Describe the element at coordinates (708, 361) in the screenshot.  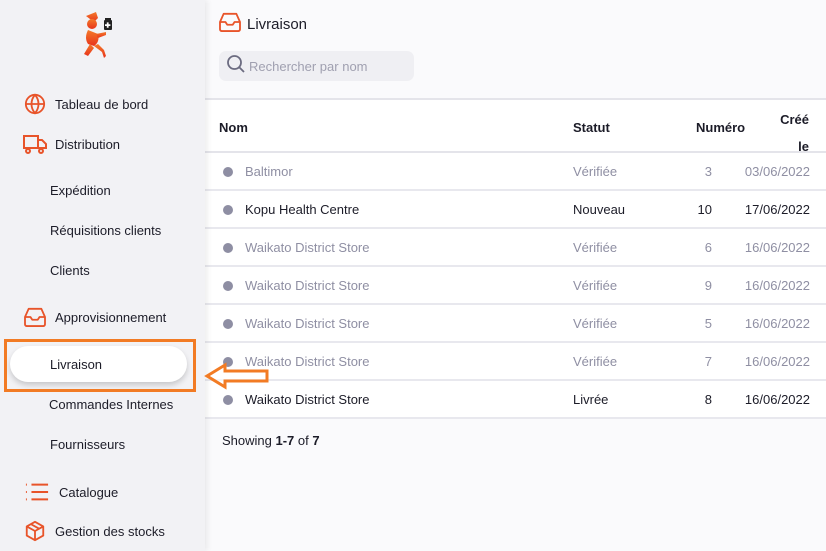
I see `cell-number: 7` at that location.